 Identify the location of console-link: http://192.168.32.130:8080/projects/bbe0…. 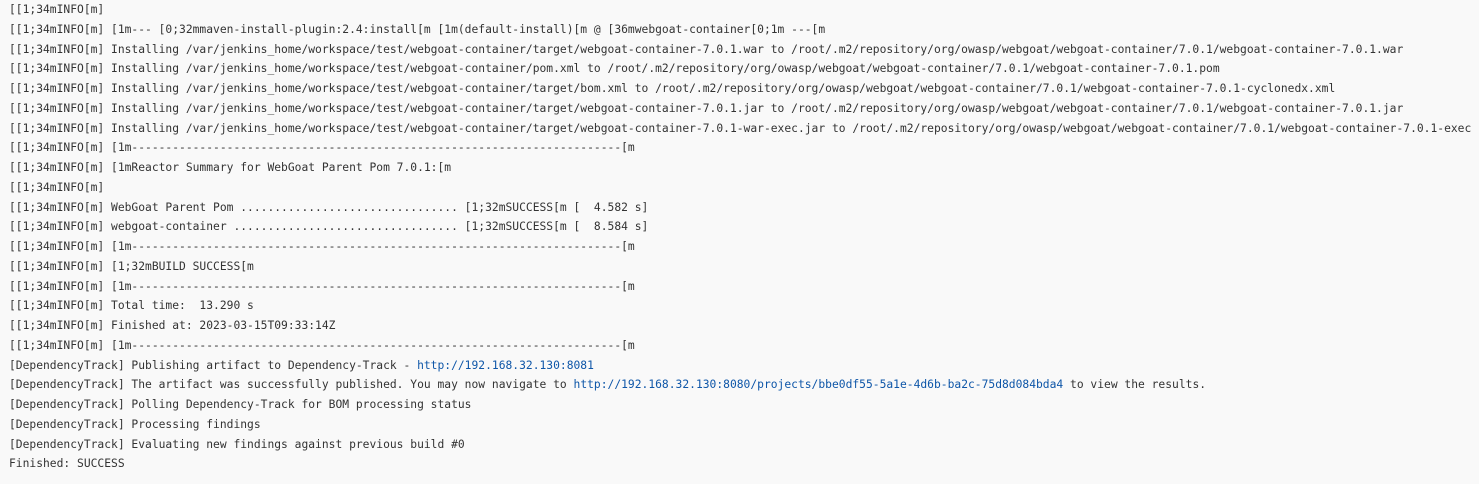
(819, 384).